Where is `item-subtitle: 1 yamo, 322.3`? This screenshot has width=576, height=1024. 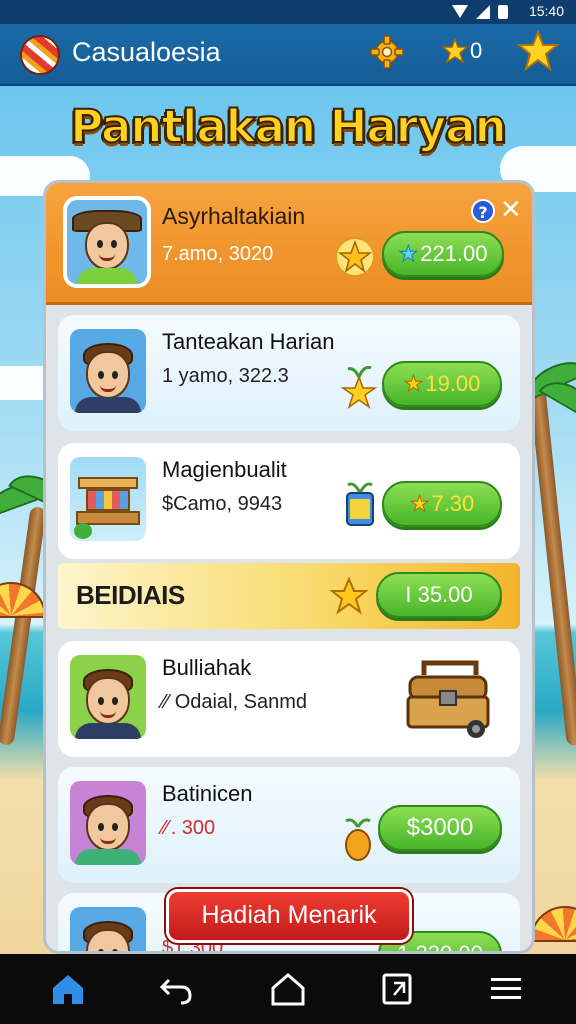
item-subtitle: 1 yamo, 322.3 is located at coordinates (225, 376).